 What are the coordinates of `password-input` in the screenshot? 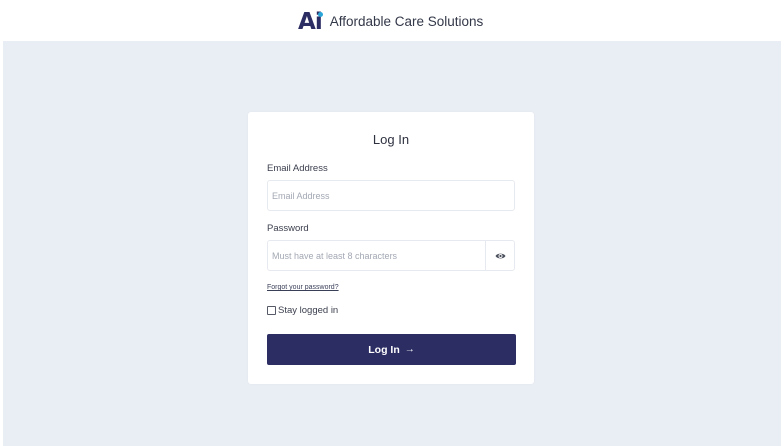 It's located at (375, 255).